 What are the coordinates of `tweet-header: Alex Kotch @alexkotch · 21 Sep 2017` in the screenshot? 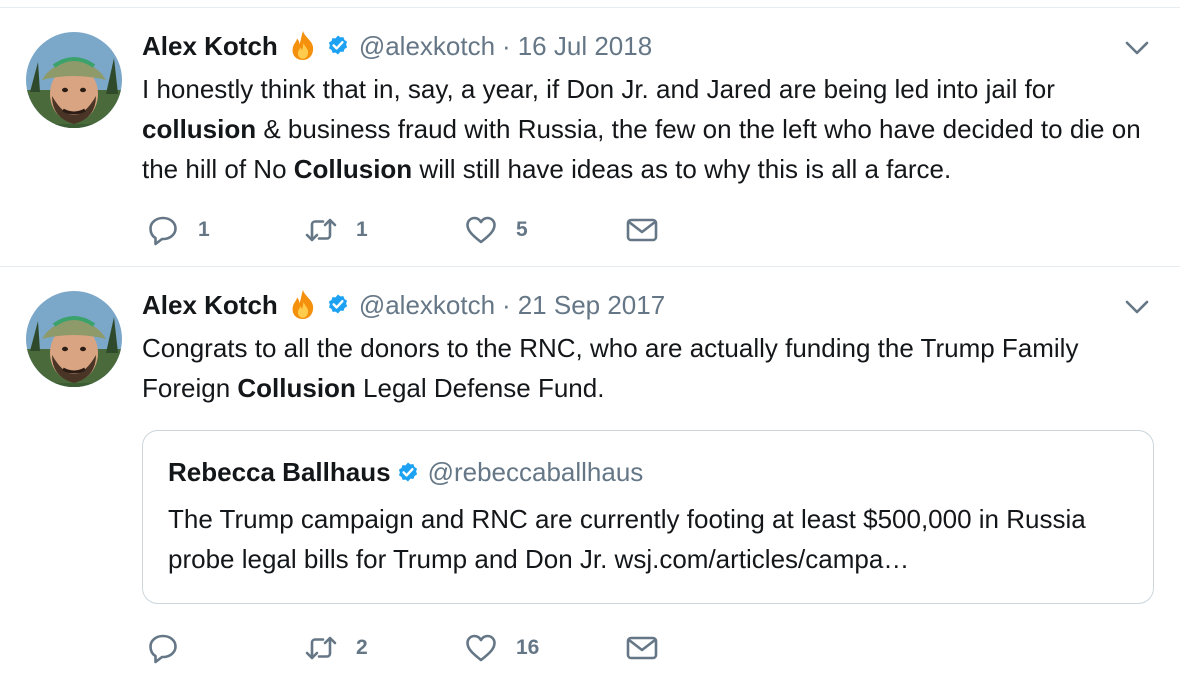 It's located at (403, 305).